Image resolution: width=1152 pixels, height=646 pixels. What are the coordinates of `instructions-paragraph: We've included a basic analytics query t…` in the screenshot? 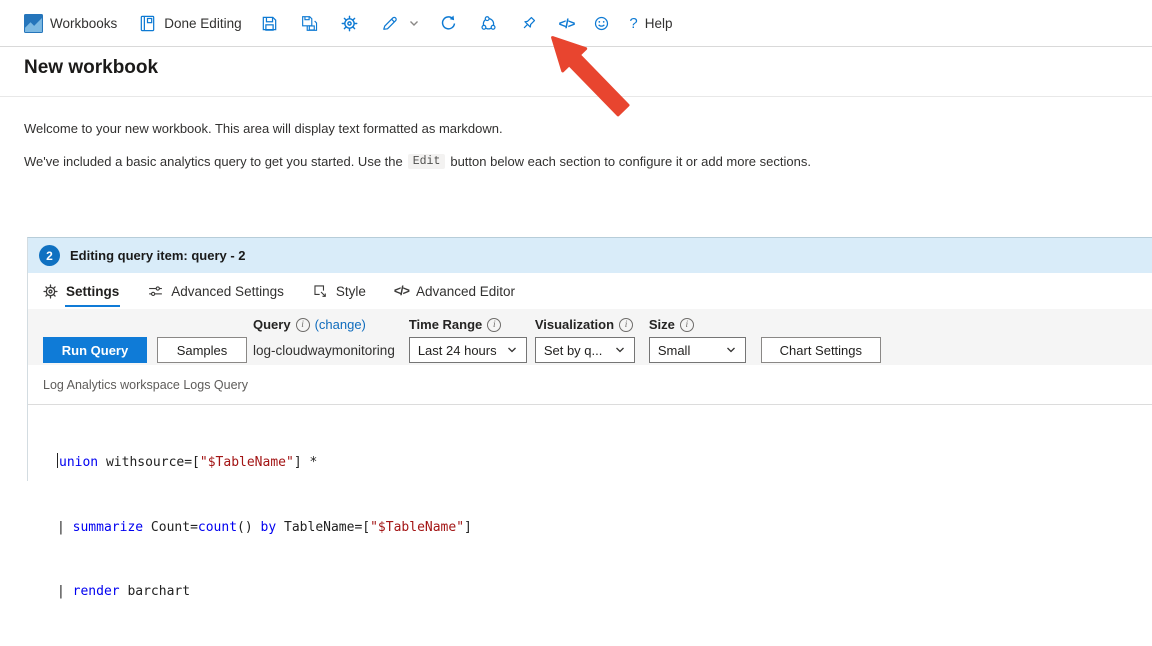 It's located at (417, 161).